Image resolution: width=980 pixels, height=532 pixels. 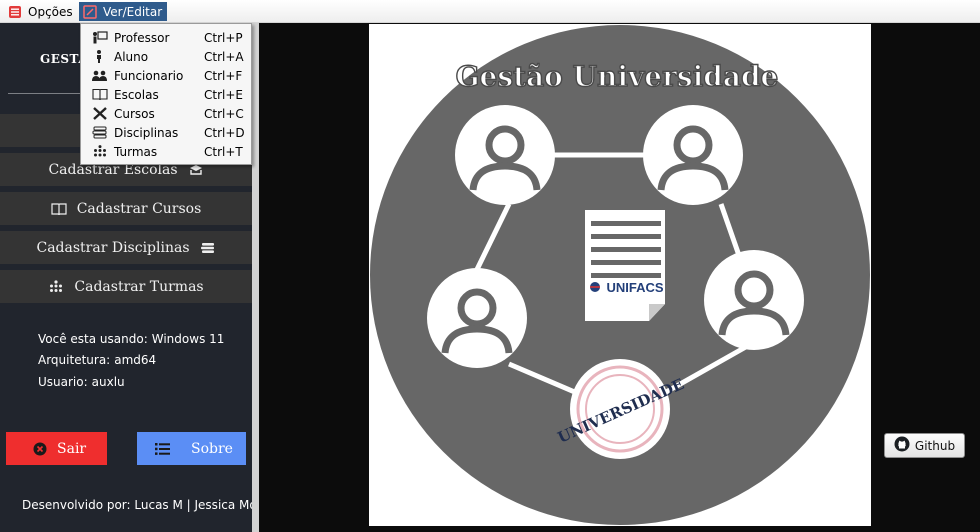 What do you see at coordinates (212, 448) in the screenshot?
I see `sobre-label: Sobre` at bounding box center [212, 448].